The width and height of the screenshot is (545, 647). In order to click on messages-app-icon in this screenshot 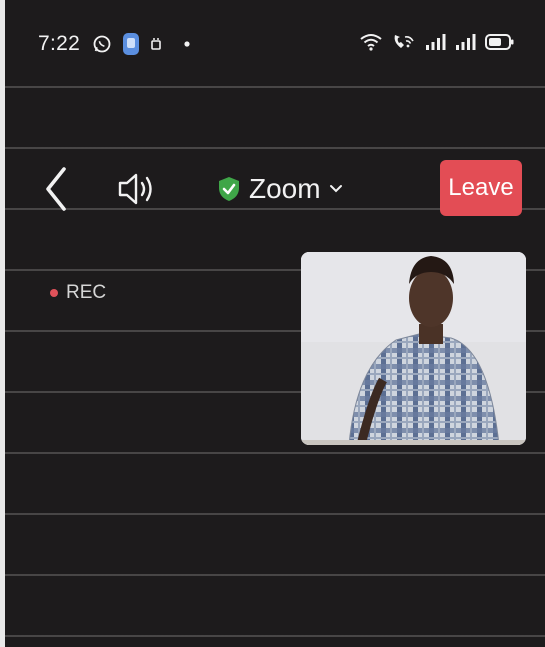, I will do `click(131, 44)`.